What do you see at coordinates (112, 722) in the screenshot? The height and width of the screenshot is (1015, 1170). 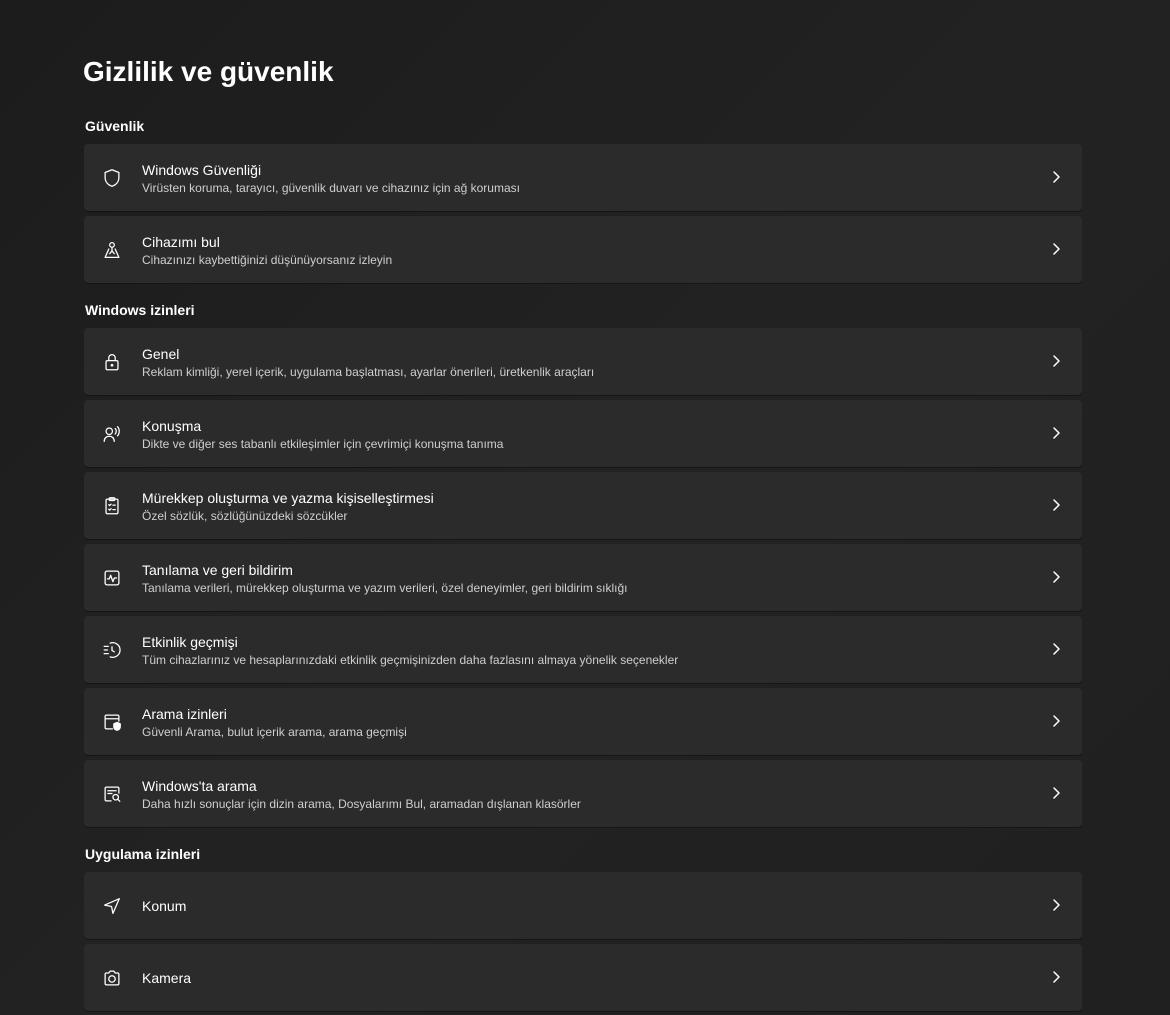 I see `search-permissions-icon` at bounding box center [112, 722].